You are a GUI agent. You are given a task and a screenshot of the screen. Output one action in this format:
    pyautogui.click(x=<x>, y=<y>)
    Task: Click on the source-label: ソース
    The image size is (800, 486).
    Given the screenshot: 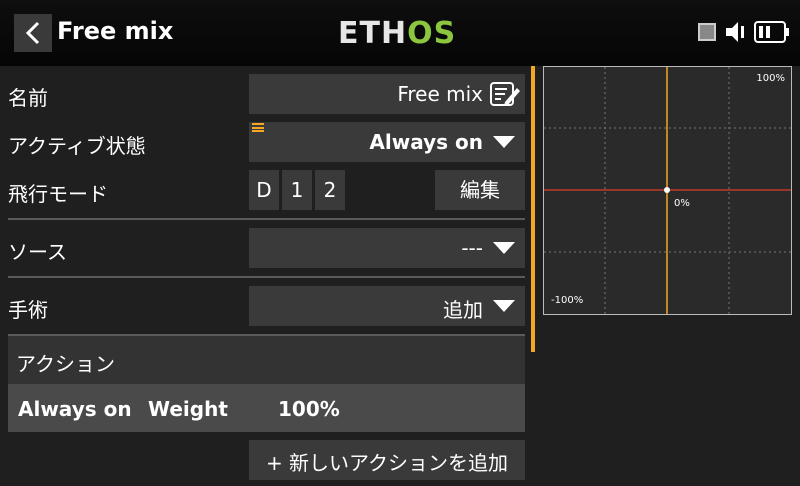 What is the action you would take?
    pyautogui.click(x=37, y=252)
    